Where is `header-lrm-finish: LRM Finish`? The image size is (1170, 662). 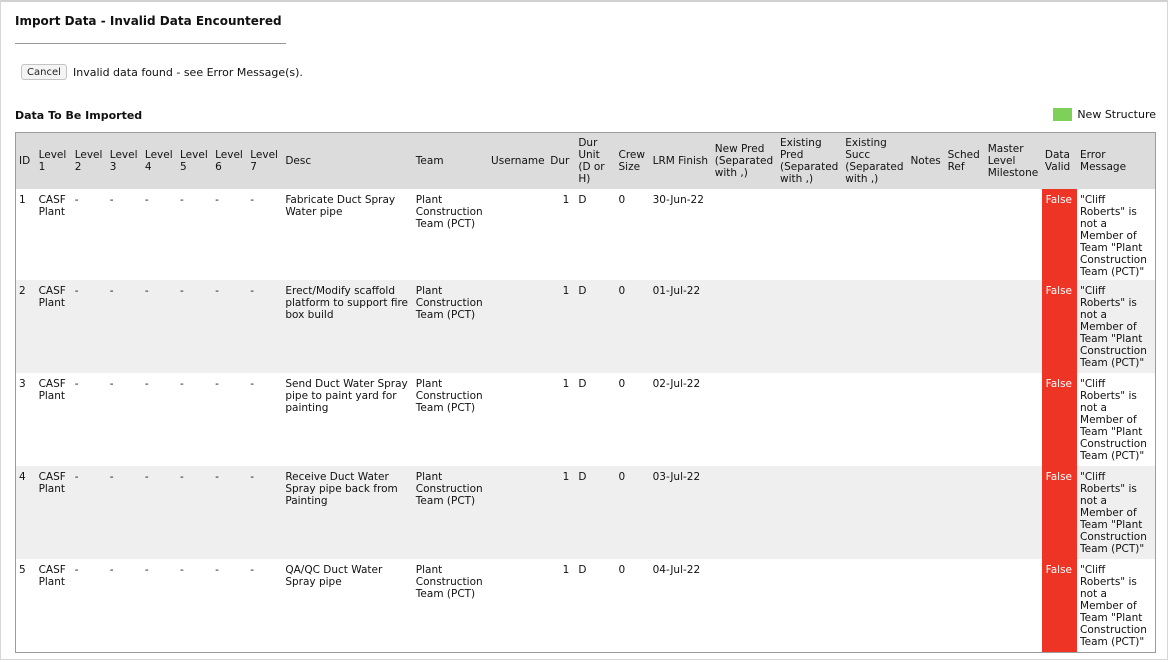 header-lrm-finish: LRM Finish is located at coordinates (680, 160).